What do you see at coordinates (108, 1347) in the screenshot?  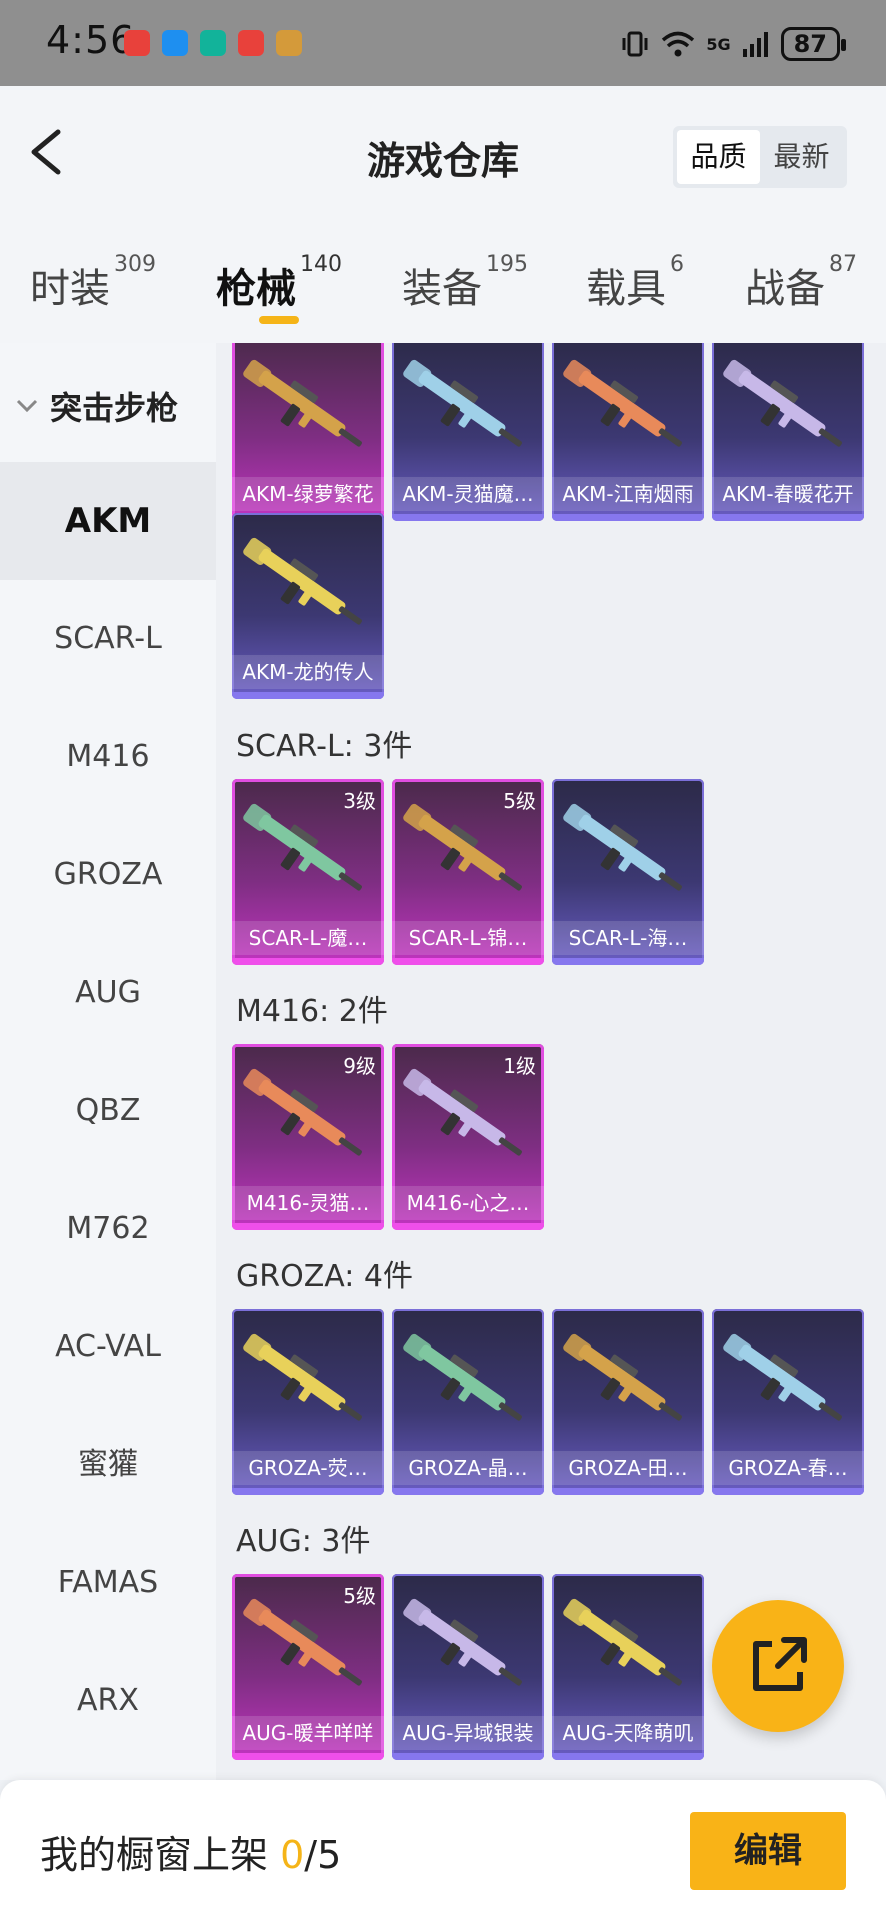 I see `sidebar-item-ac-val: AC-VAL` at bounding box center [108, 1347].